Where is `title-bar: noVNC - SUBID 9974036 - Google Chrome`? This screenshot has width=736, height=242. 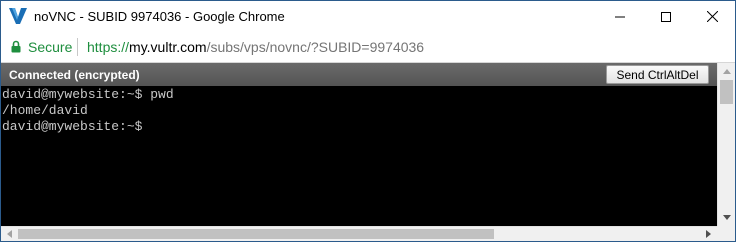
title-bar: noVNC - SUBID 9974036 - Google Chrome is located at coordinates (368, 16).